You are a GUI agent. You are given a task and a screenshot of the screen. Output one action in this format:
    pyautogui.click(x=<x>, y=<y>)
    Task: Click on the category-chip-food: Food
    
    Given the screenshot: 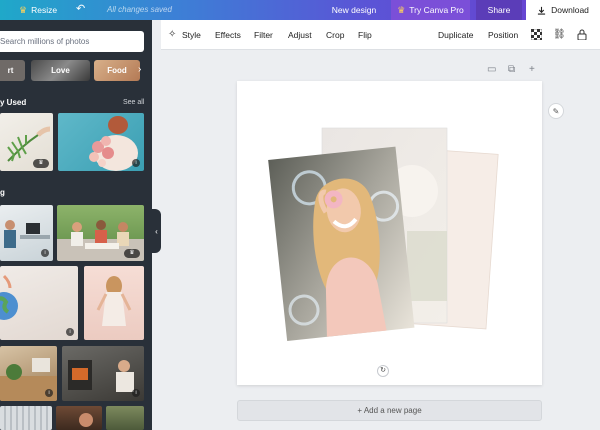 What is the action you would take?
    pyautogui.click(x=117, y=70)
    